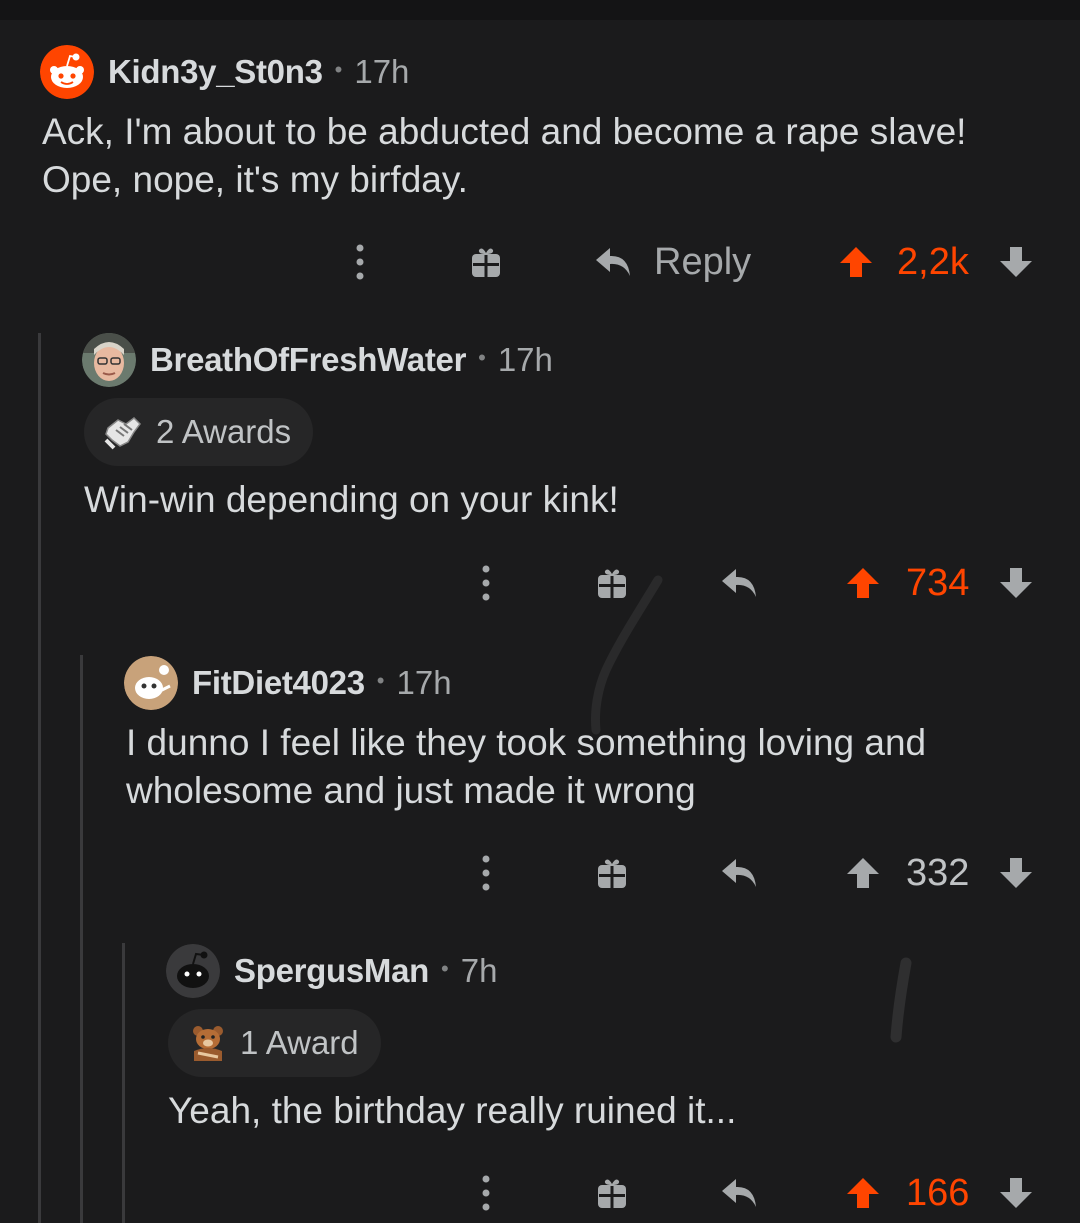 This screenshot has height=1223, width=1080. What do you see at coordinates (122, 433) in the screenshot?
I see `handshake-award-icon` at bounding box center [122, 433].